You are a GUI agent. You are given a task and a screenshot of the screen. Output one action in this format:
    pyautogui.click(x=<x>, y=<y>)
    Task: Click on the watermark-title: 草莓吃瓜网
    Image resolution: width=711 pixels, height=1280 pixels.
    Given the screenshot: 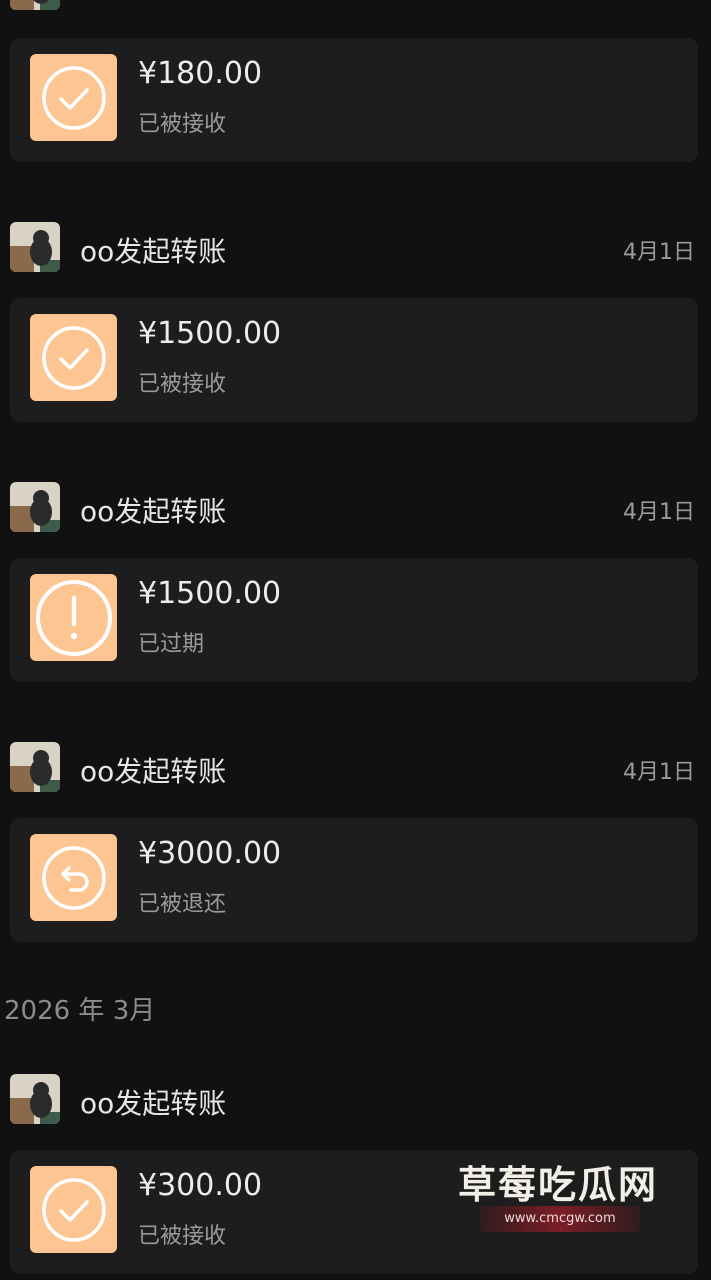 What is the action you would take?
    pyautogui.click(x=558, y=1185)
    